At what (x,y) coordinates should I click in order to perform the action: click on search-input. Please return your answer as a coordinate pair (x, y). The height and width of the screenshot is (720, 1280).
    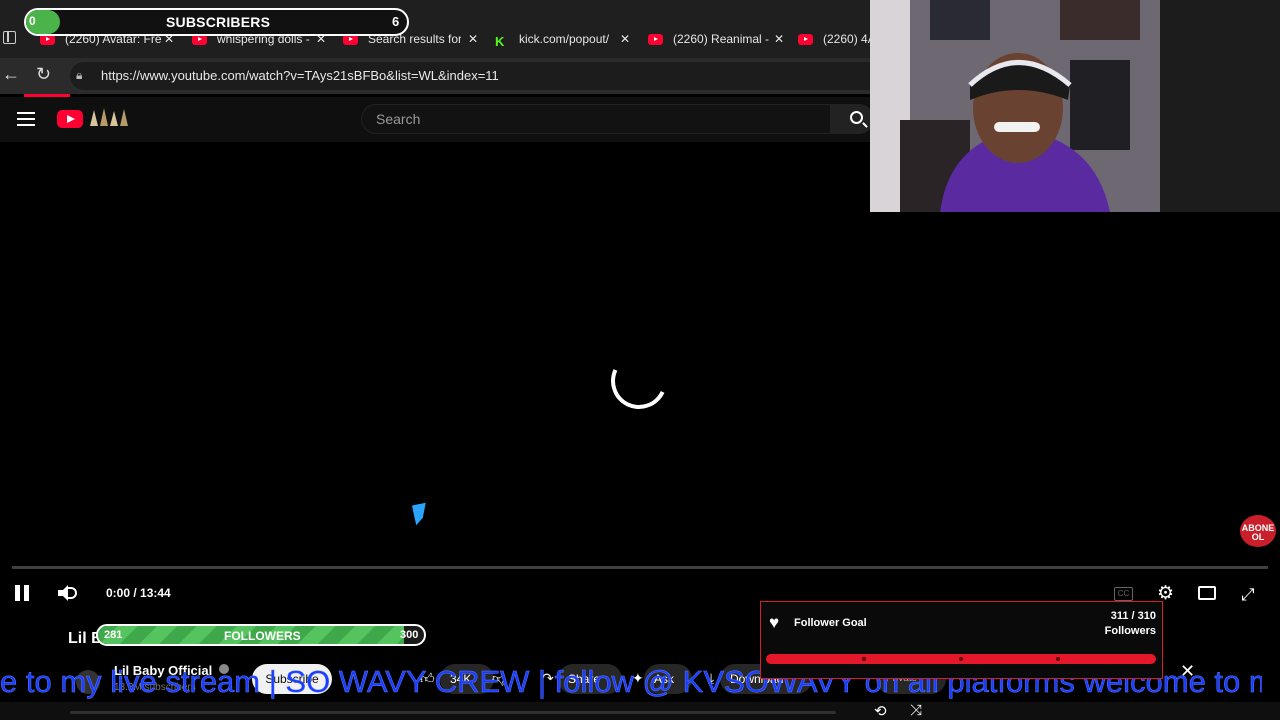
    Looking at the image, I should click on (596, 119).